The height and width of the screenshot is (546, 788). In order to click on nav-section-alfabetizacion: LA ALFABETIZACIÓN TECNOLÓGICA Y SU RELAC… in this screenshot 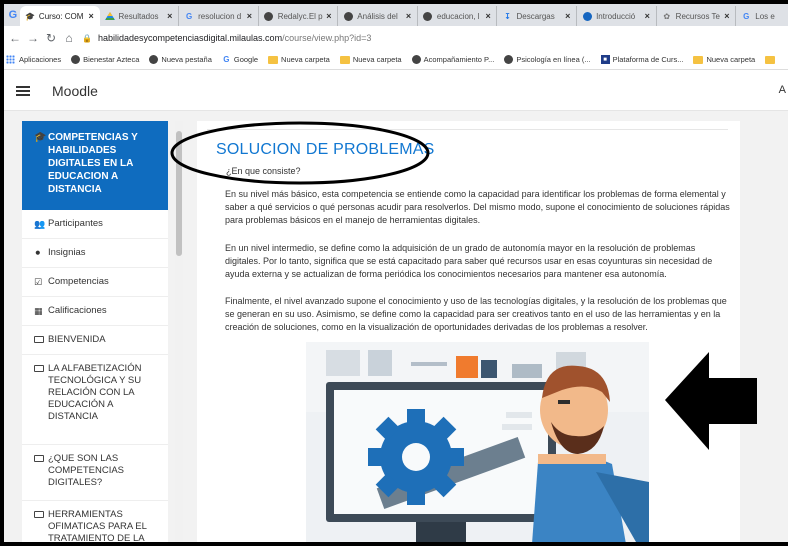, I will do `click(95, 400)`.